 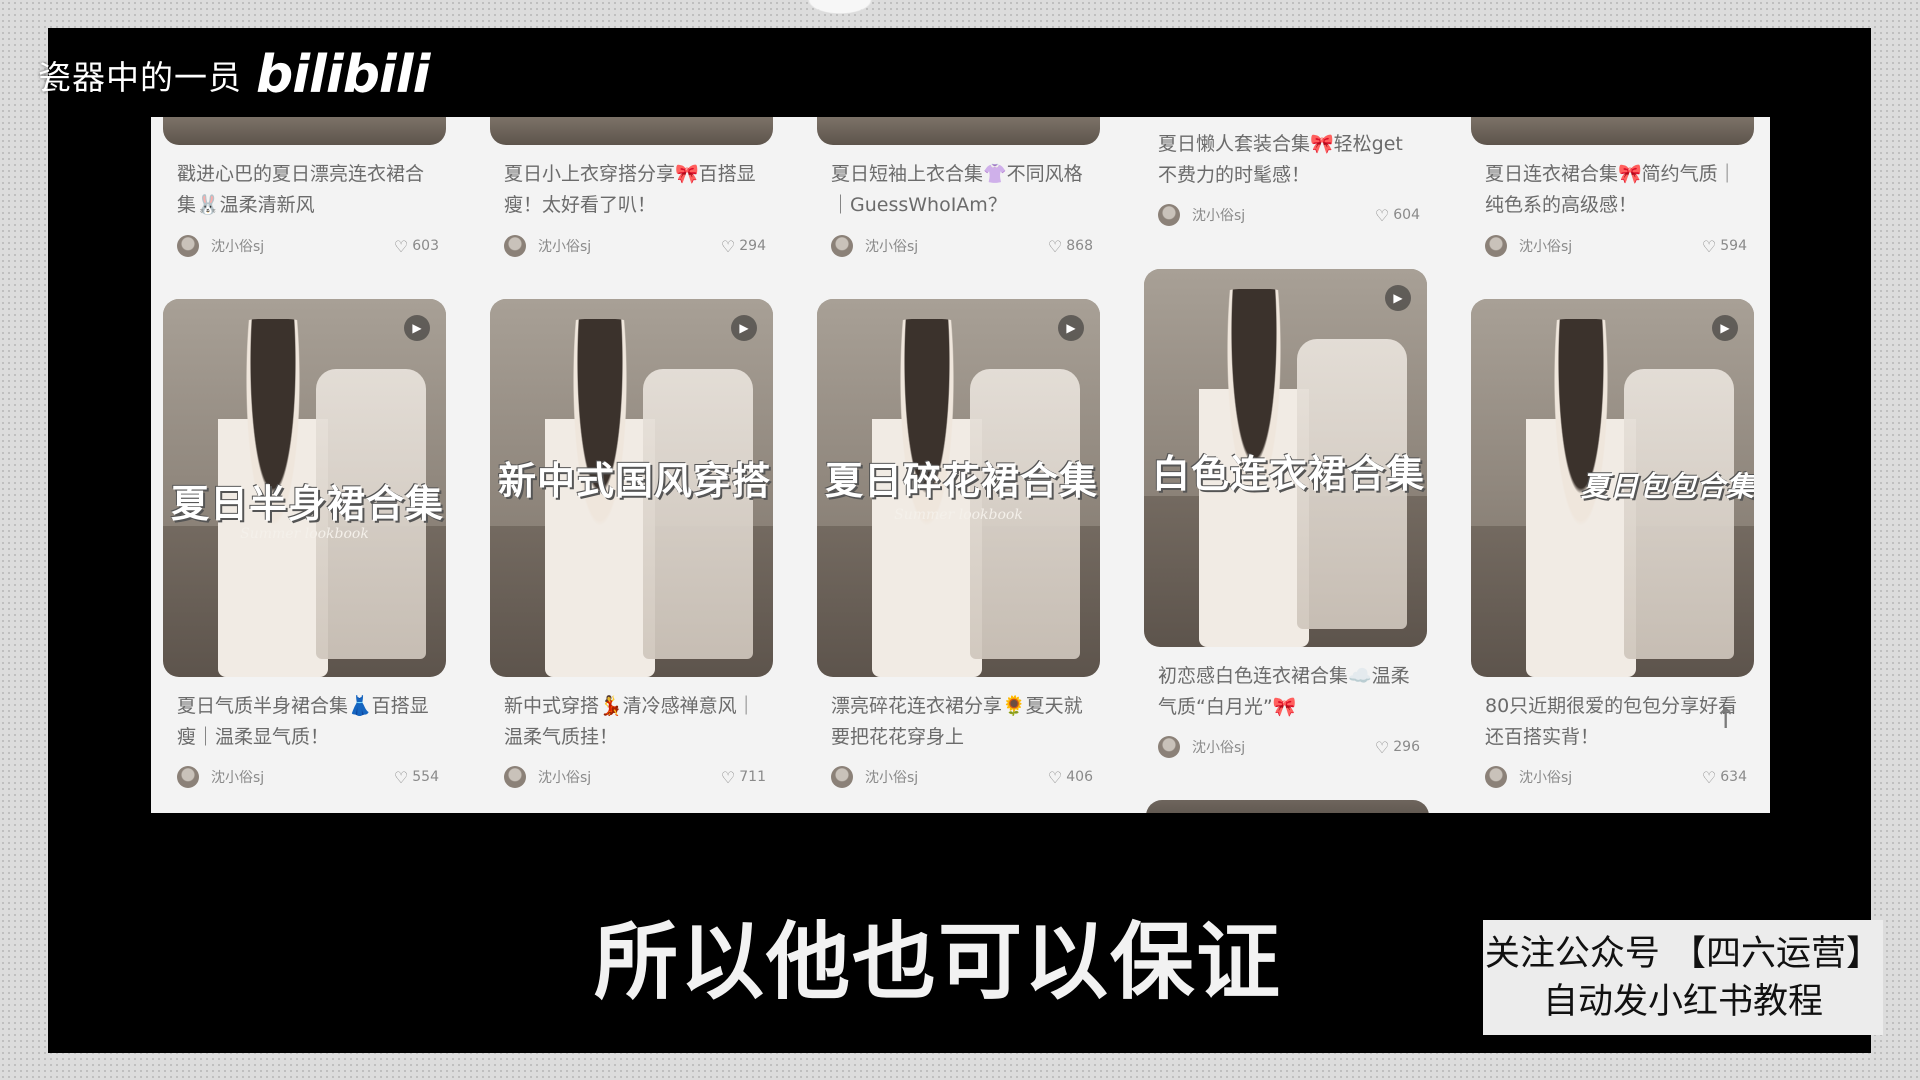 I want to click on note-meta: 沈小俗sj ♡ 406, so click(x=962, y=777).